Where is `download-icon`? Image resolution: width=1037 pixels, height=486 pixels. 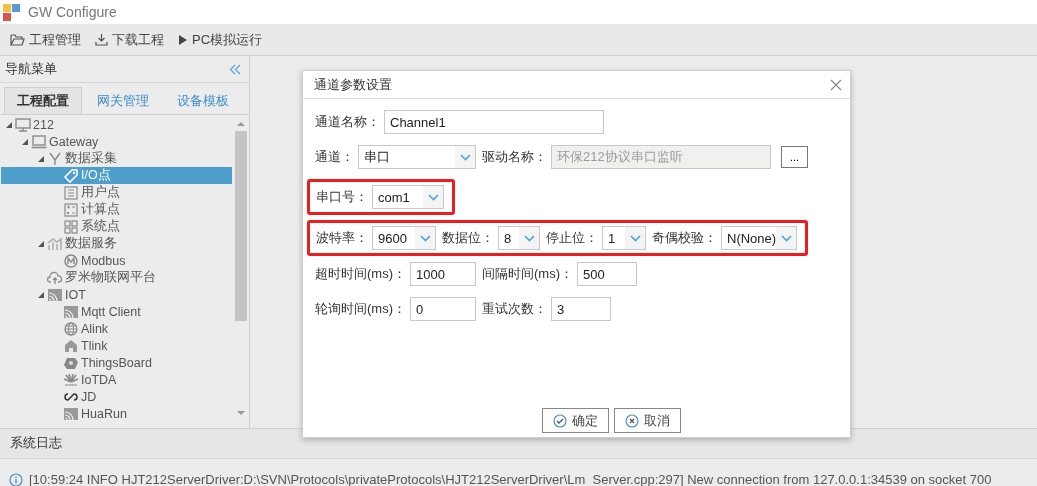 download-icon is located at coordinates (101, 39).